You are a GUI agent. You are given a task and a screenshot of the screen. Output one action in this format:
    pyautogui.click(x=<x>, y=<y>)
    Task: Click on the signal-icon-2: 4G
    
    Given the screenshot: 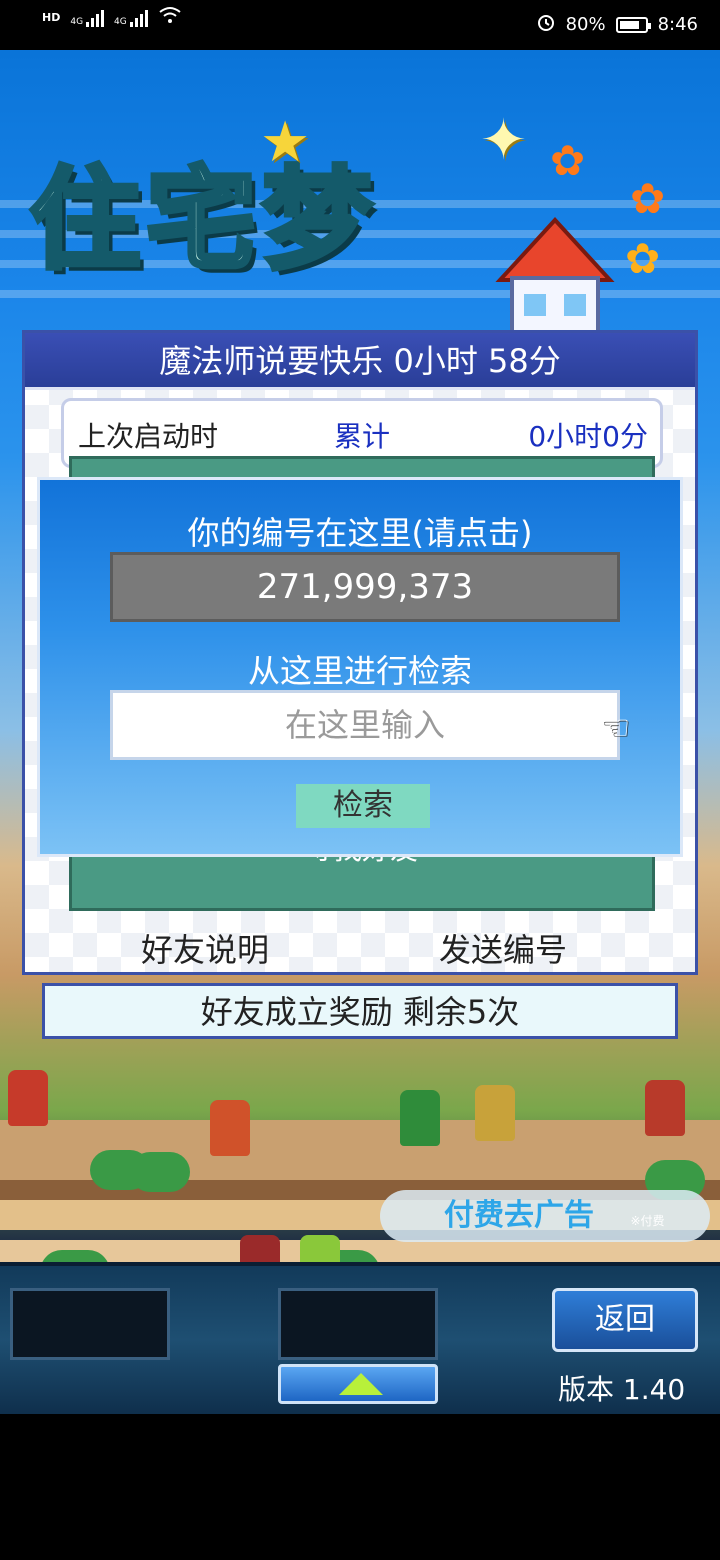 What is the action you would take?
    pyautogui.click(x=131, y=18)
    